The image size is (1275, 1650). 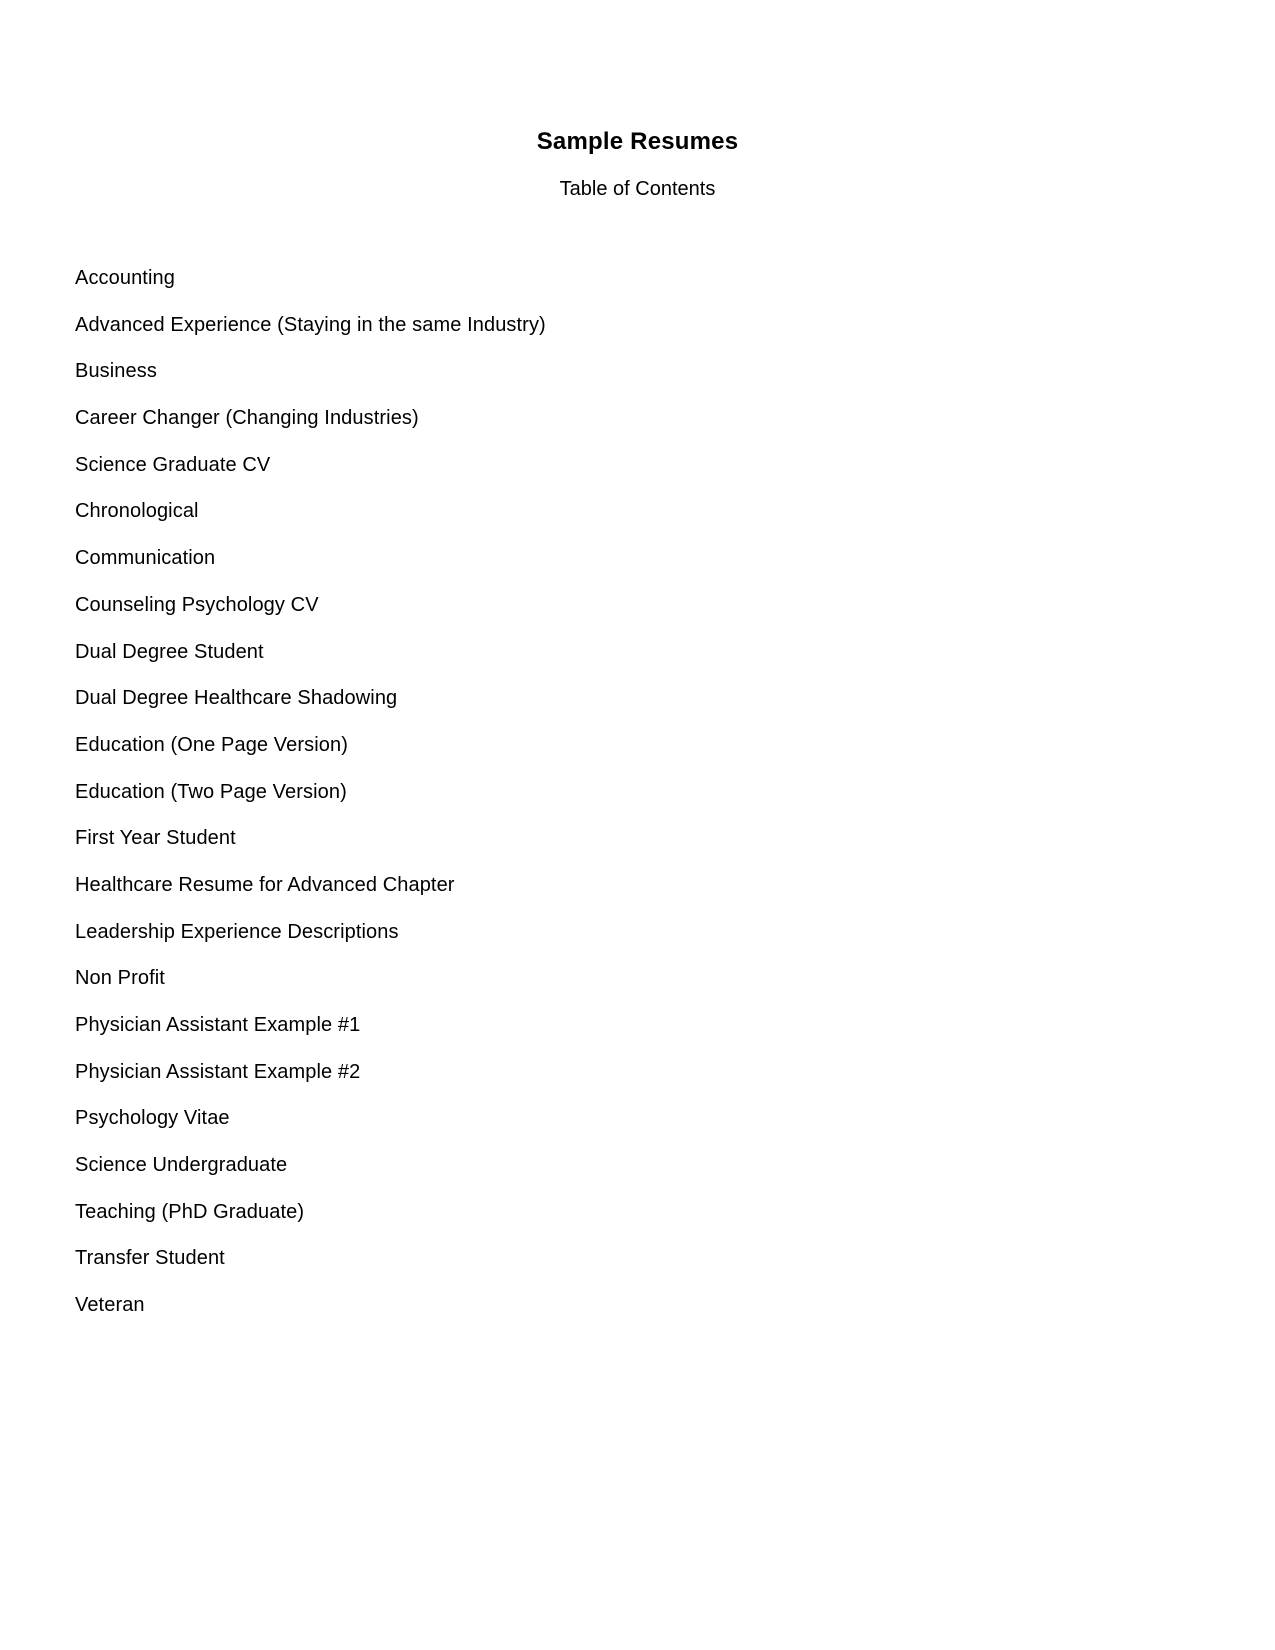 I want to click on toc-item: Physician Assistant Example #1, so click(x=310, y=1025).